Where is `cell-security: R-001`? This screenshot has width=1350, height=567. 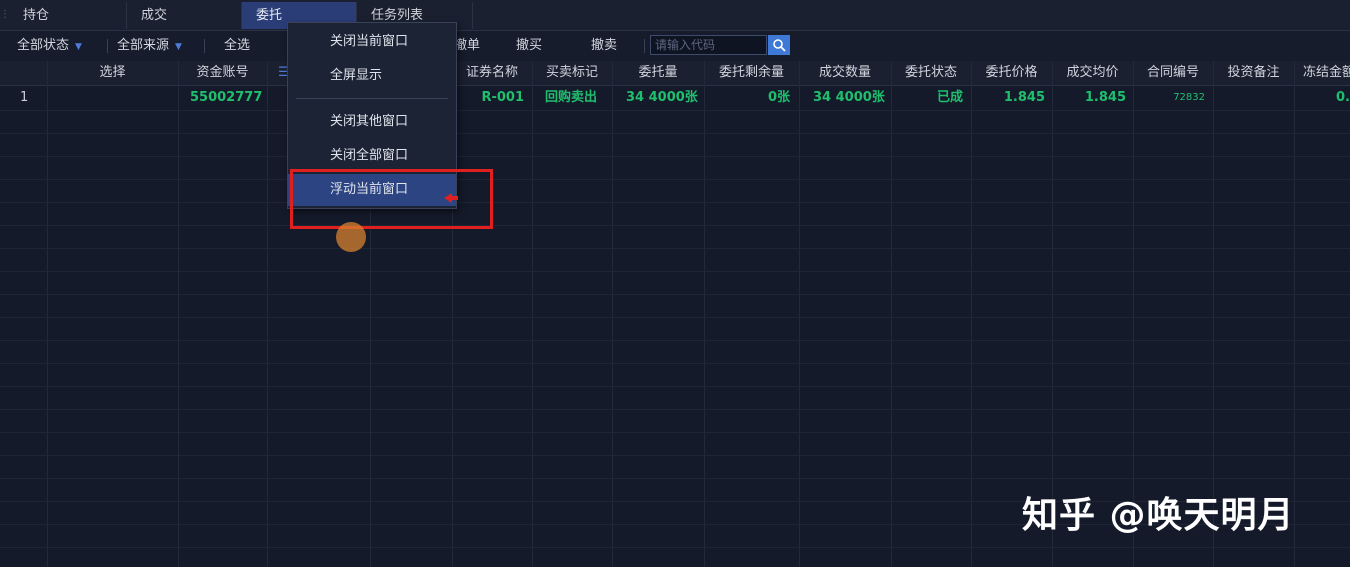 cell-security: R-001 is located at coordinates (502, 97).